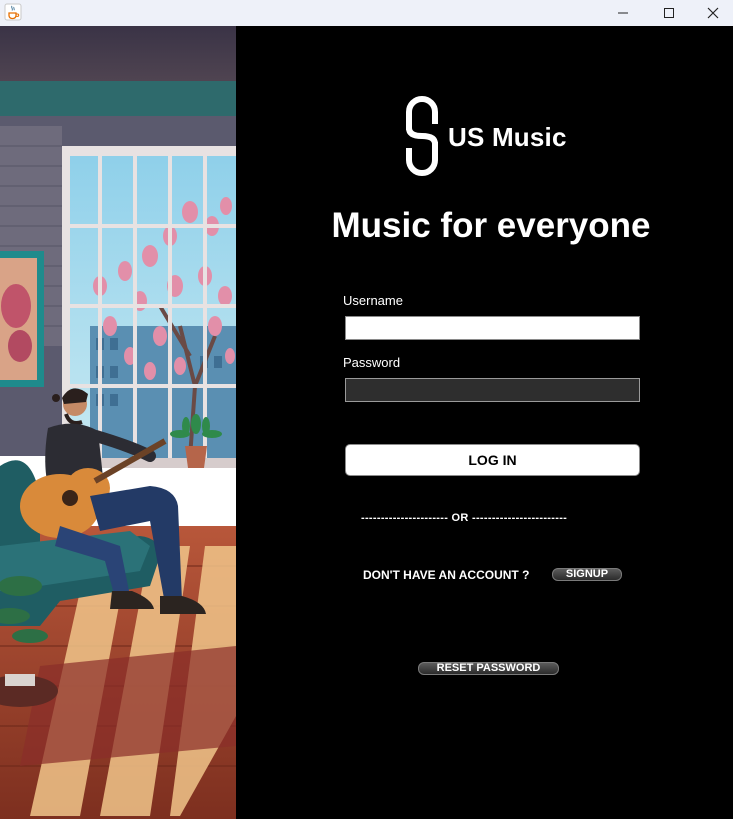  I want to click on us-music-logo-icon, so click(422, 136).